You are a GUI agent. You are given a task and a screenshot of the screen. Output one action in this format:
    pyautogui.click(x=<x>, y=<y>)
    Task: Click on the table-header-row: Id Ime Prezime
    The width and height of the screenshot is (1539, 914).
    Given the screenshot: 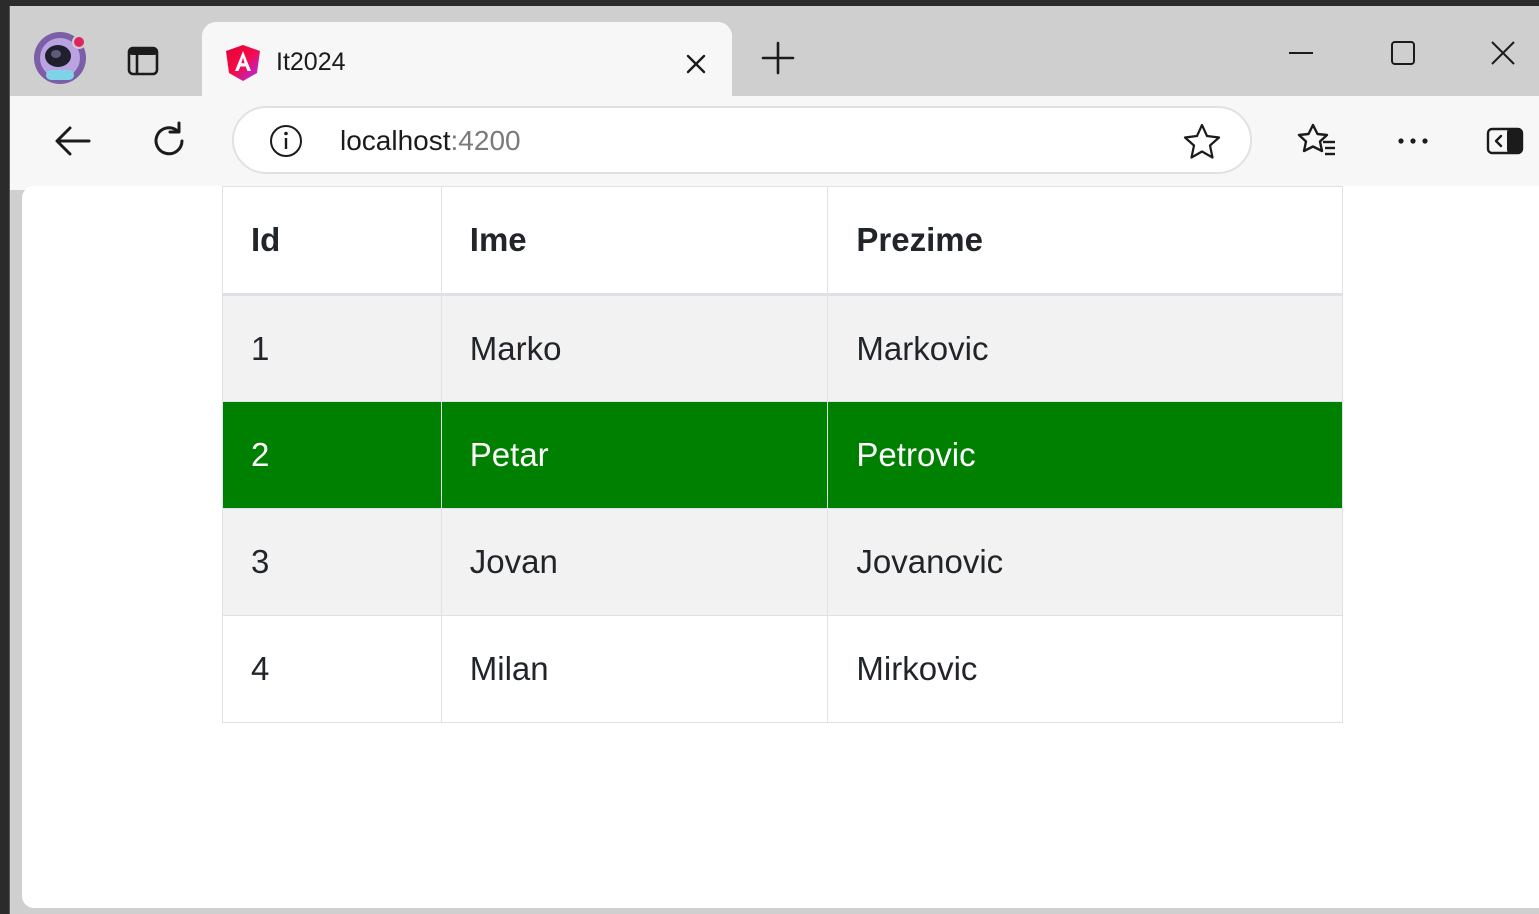 What is the action you would take?
    pyautogui.click(x=782, y=241)
    